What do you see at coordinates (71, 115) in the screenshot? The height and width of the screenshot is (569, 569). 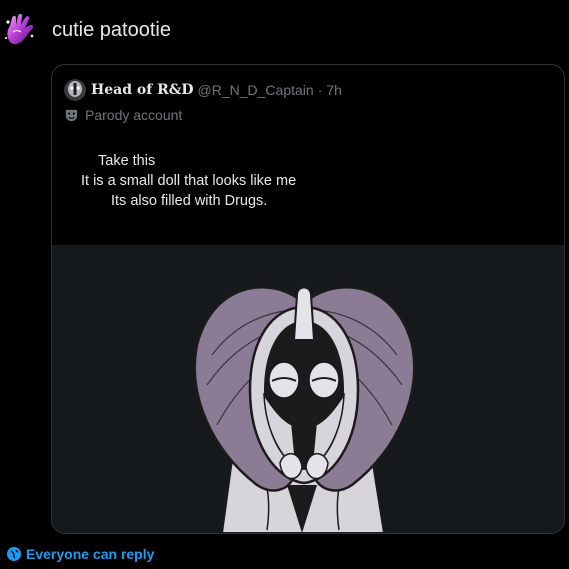 I see `theater-mask-icon` at bounding box center [71, 115].